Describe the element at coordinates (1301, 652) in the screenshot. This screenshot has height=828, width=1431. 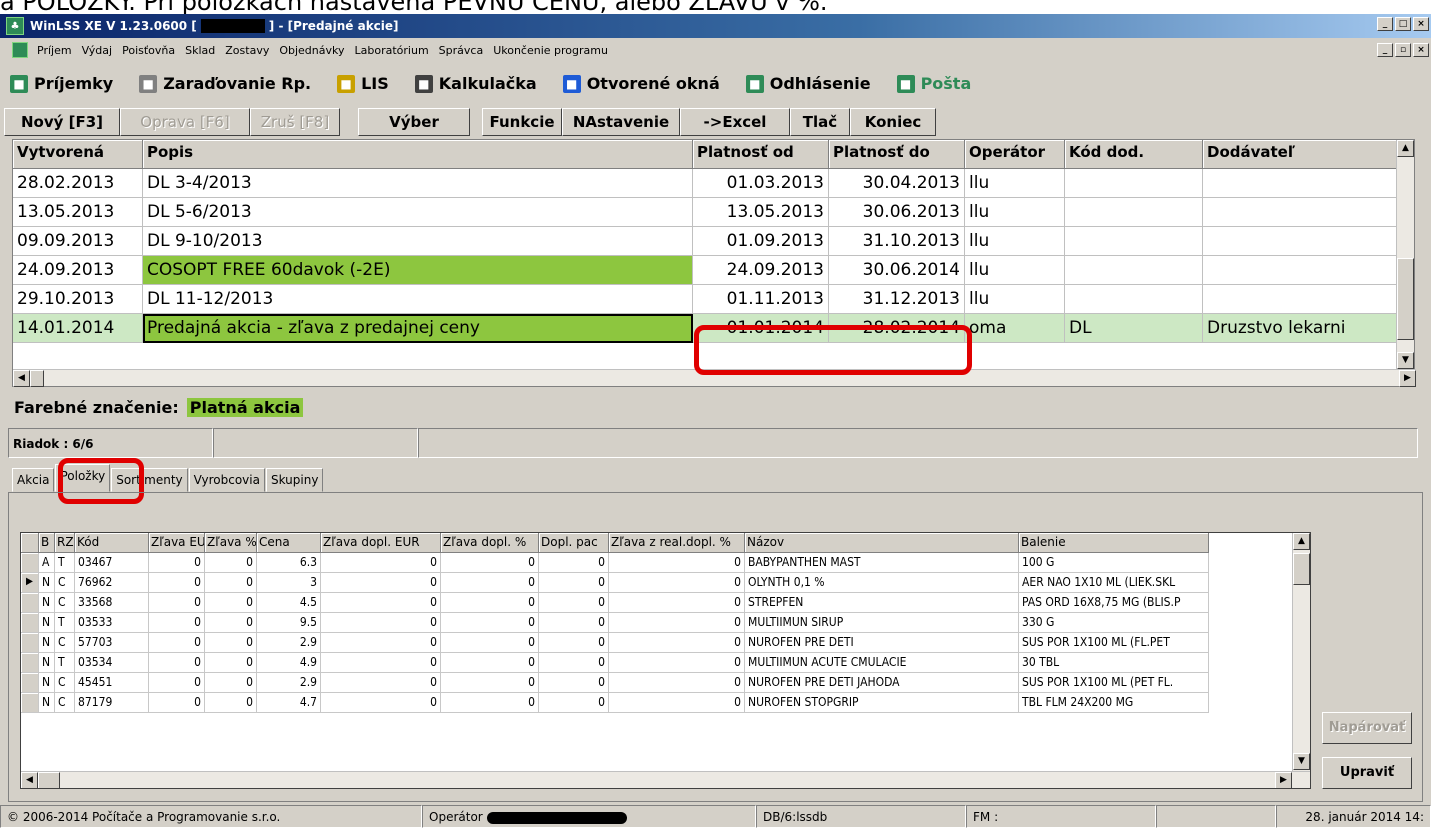
I see `items-vertical-scrollbar: ▲ ▼` at that location.